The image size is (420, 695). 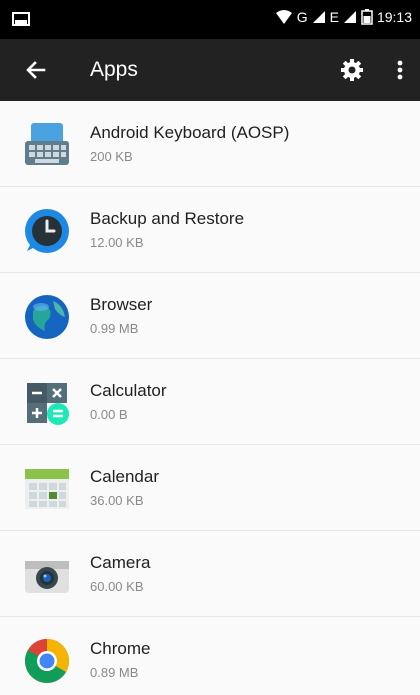 What do you see at coordinates (117, 242) in the screenshot?
I see `app-size: 12.00 KB` at bounding box center [117, 242].